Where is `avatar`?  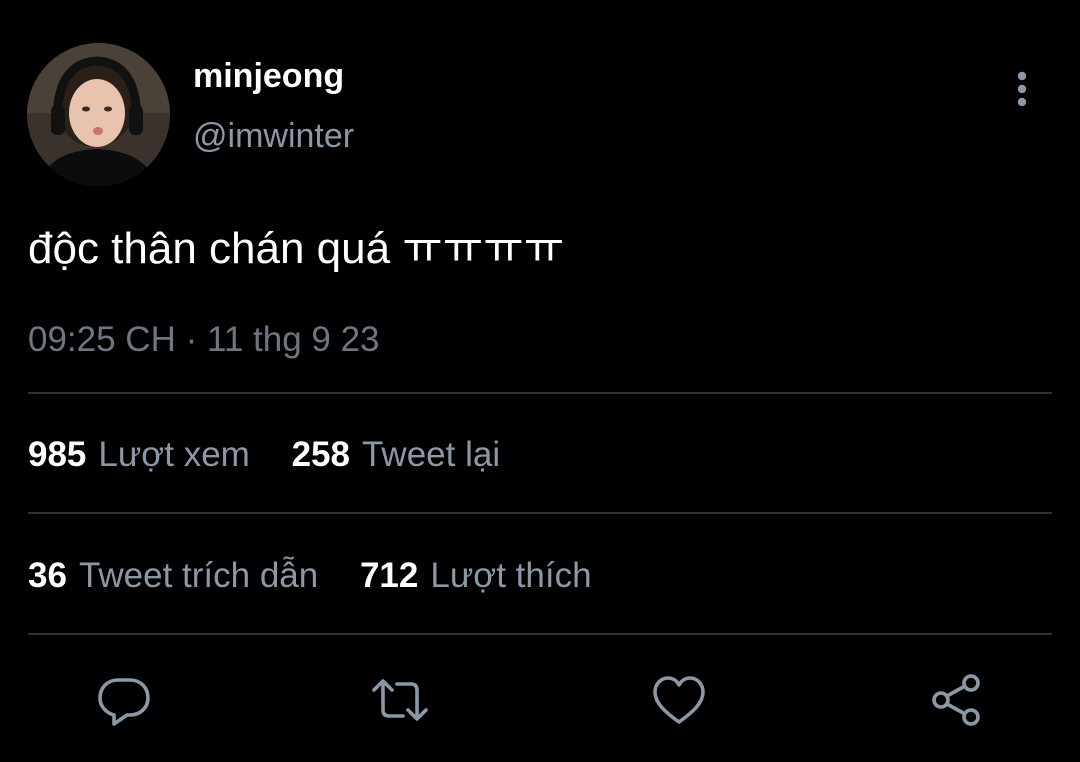
avatar is located at coordinates (98, 114).